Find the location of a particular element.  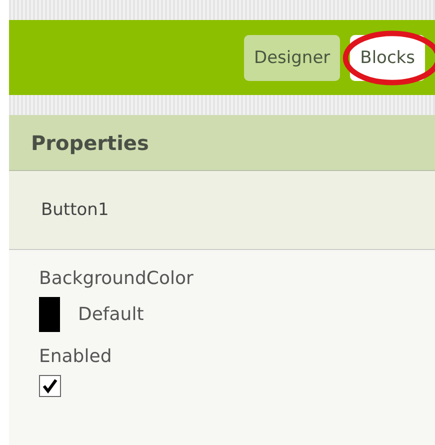

checkbox is located at coordinates (50, 386).